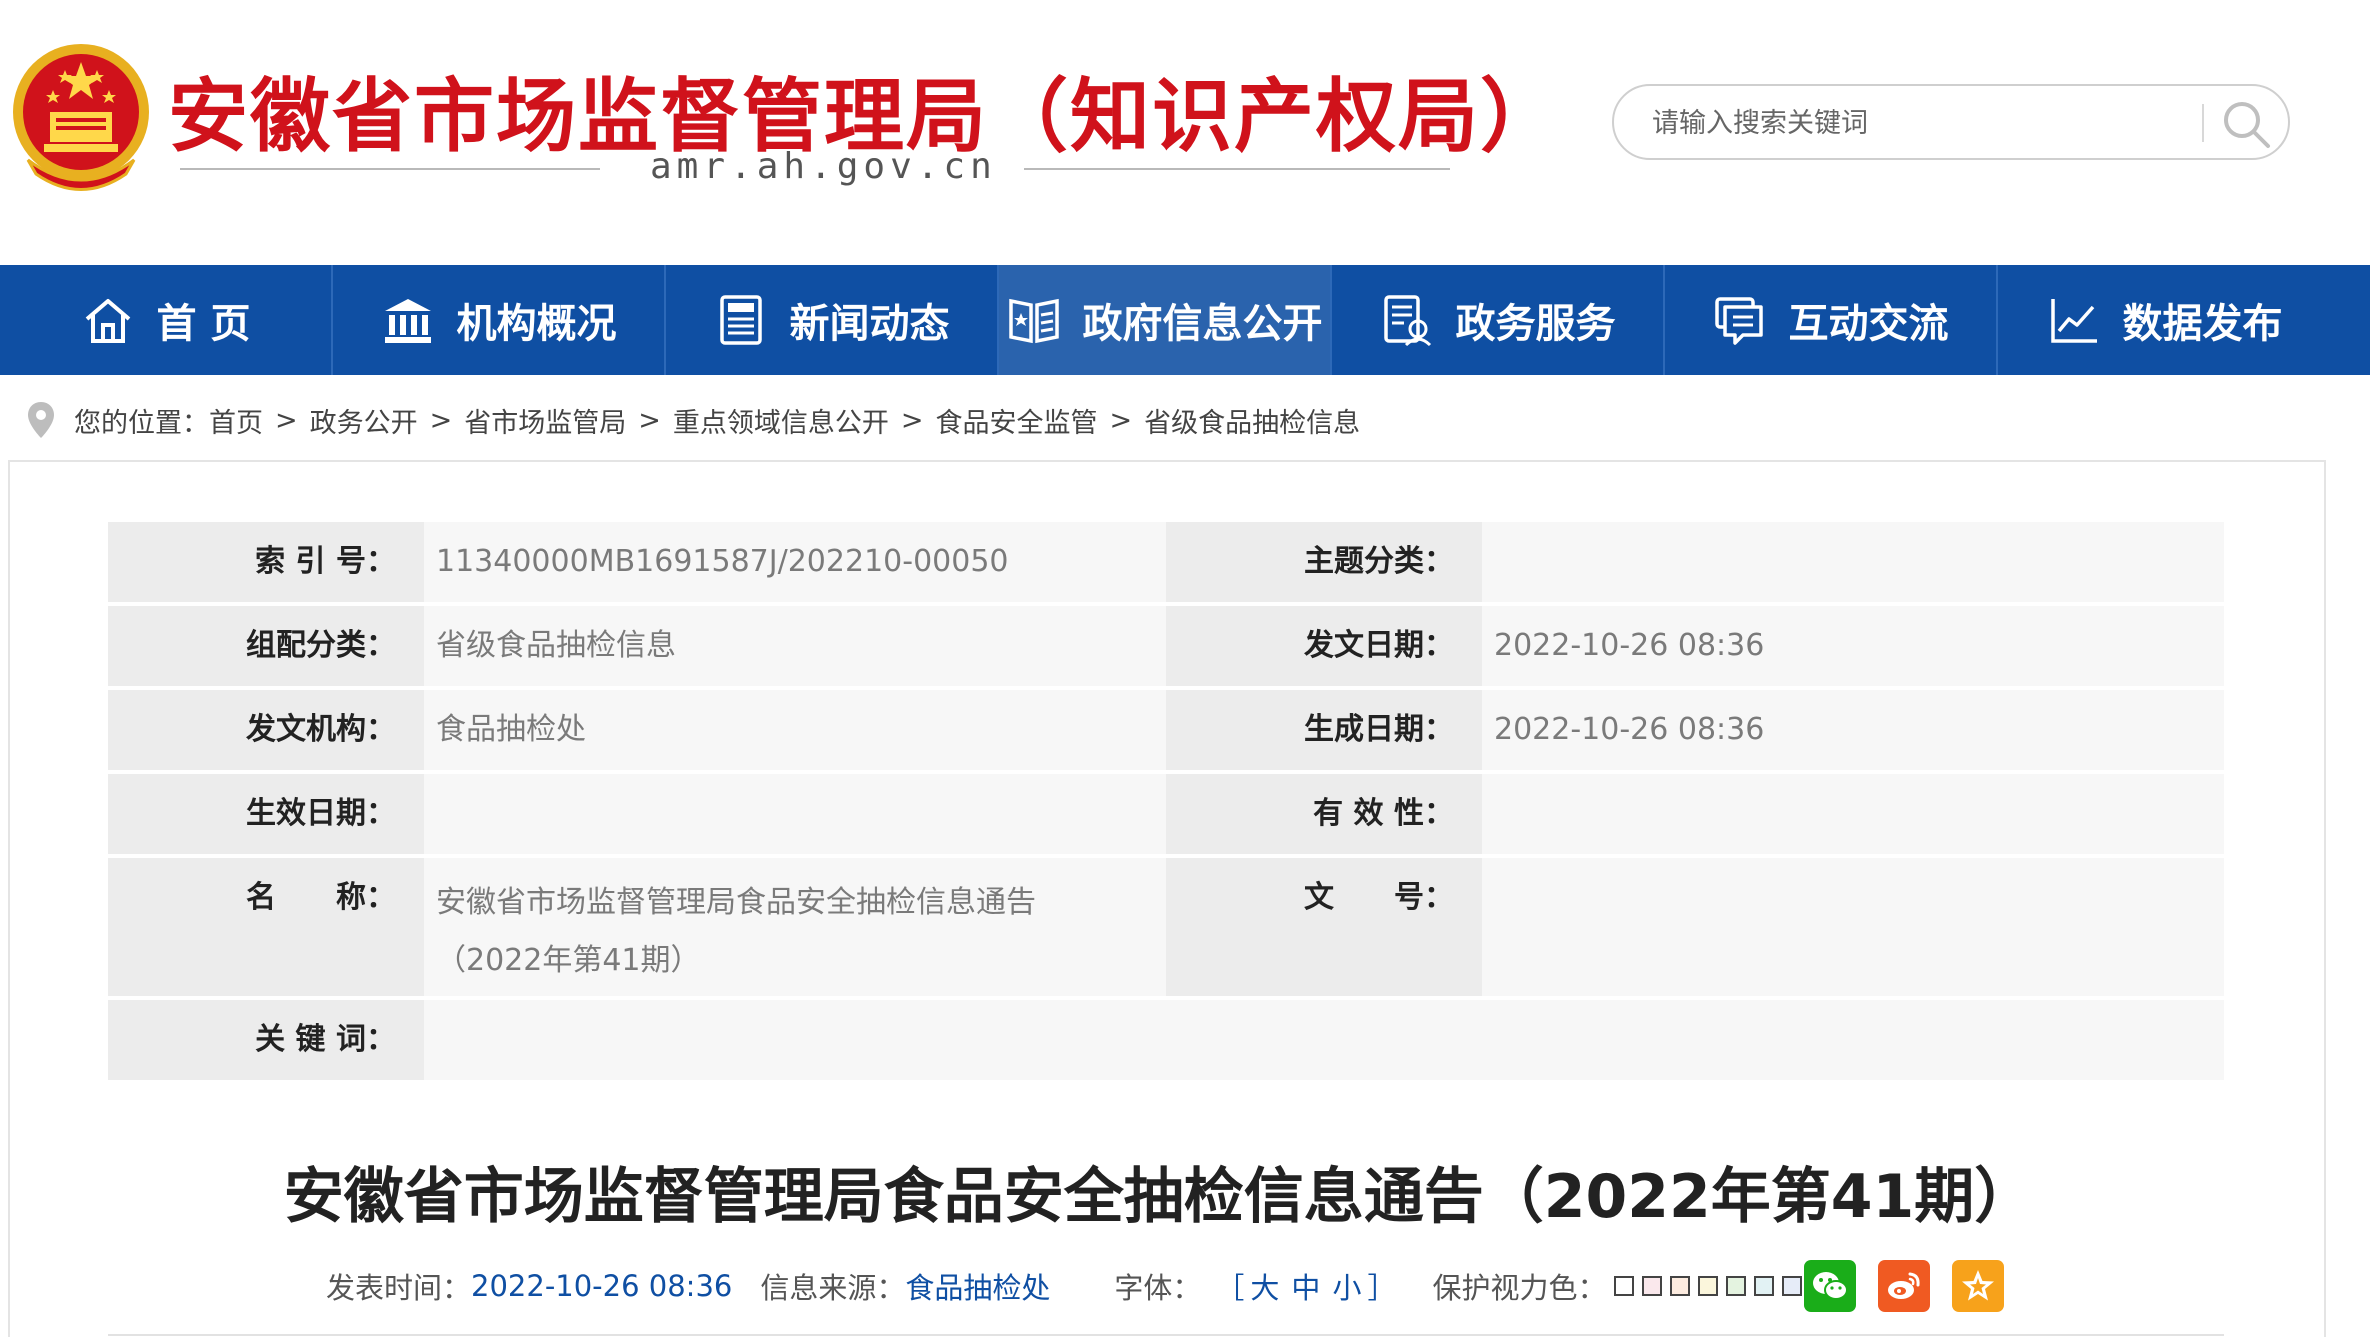 The width and height of the screenshot is (2370, 1337). I want to click on publish-time-value: 2022-10-26 08:36, so click(602, 1286).